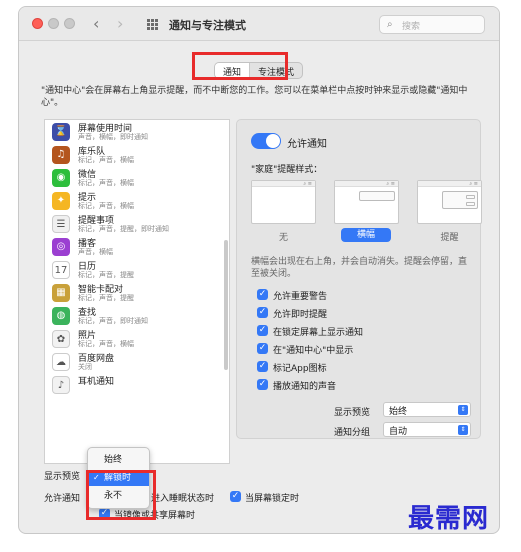  Describe the element at coordinates (366, 202) in the screenshot. I see `style-banner-preview: ⌕ ≡` at that location.